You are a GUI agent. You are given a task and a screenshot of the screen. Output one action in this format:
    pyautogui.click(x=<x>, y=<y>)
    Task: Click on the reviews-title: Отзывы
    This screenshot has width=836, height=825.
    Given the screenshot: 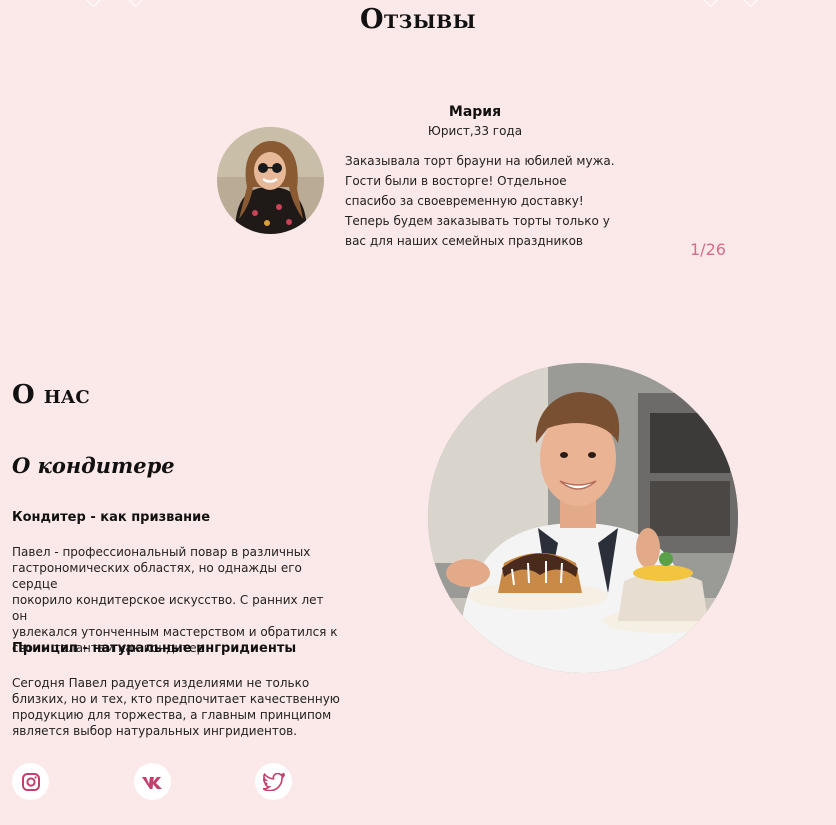 What is the action you would take?
    pyautogui.click(x=418, y=19)
    